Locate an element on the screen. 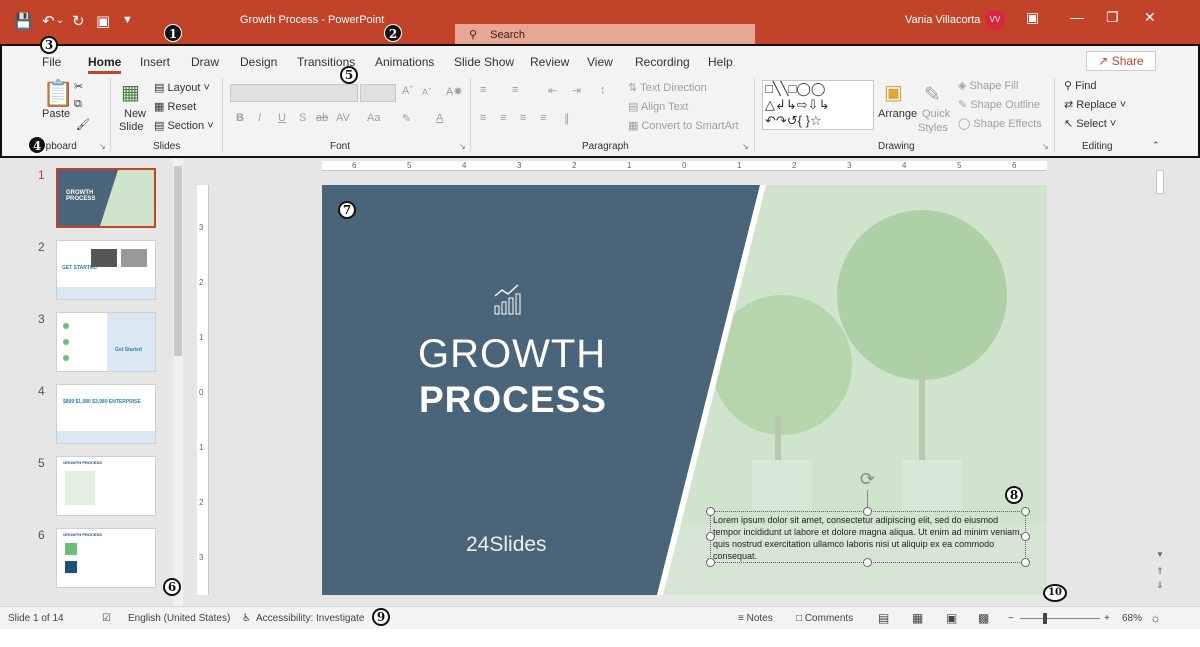  arrange-icon: ▣ is located at coordinates (893, 92).